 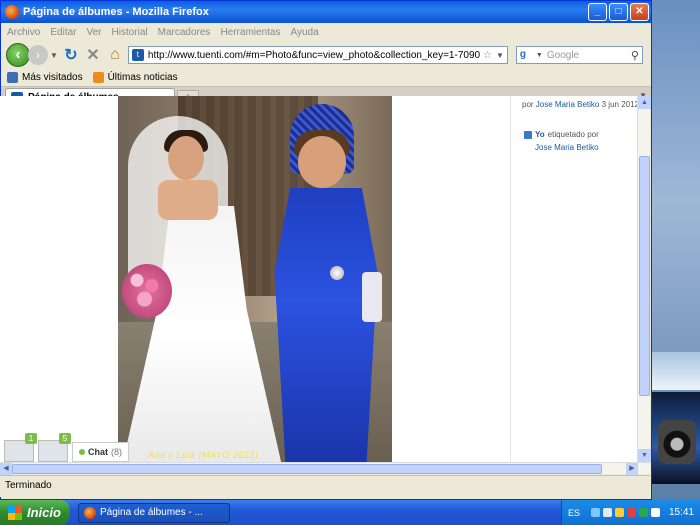 What do you see at coordinates (568, 104) in the screenshot?
I see `author-link: Jose Maria Betiko` at bounding box center [568, 104].